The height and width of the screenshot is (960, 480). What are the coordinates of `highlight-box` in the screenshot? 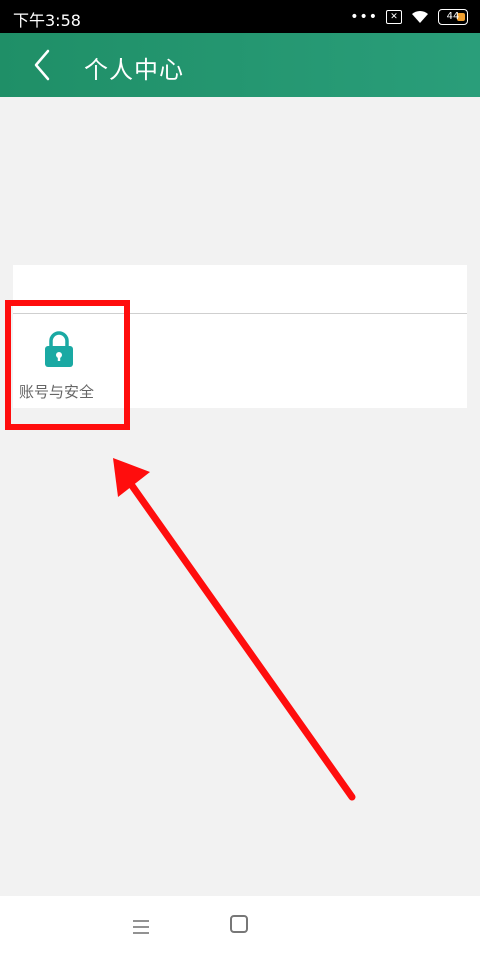 It's located at (67, 365).